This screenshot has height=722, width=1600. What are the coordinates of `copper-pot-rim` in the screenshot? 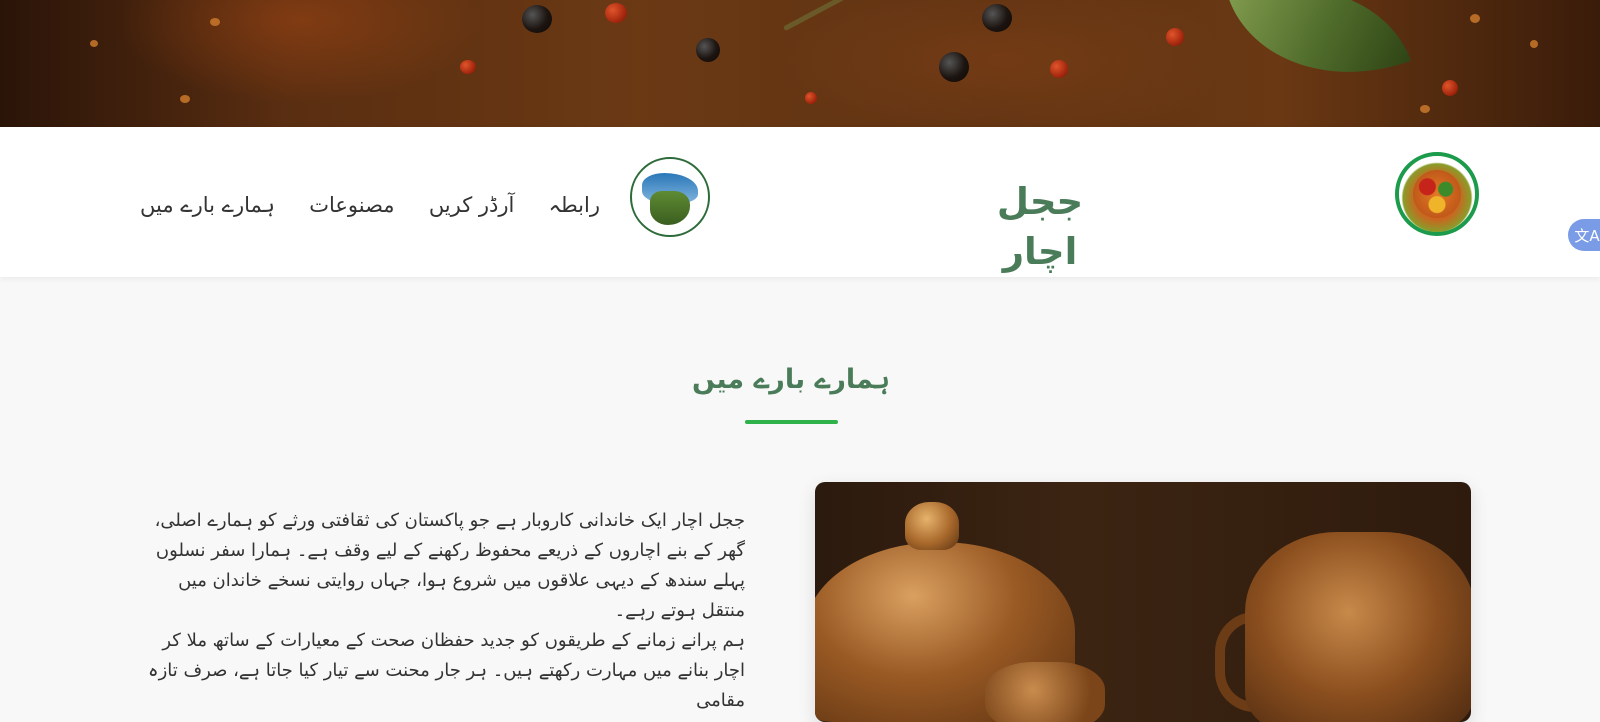 It's located at (1045, 692).